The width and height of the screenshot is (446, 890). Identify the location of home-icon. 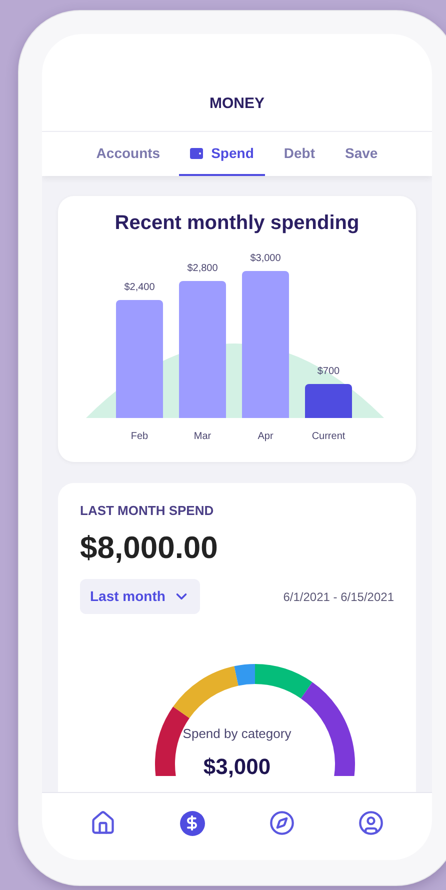
(103, 823).